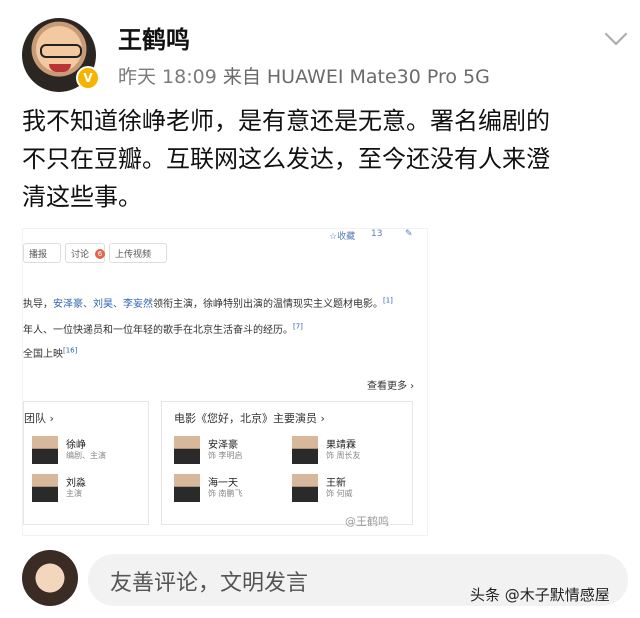 This screenshot has width=640, height=618. I want to click on intro-line: 年人、一位快递员和一位年轻的歌手在北京生活奋斗的经历。[7], so click(163, 328).